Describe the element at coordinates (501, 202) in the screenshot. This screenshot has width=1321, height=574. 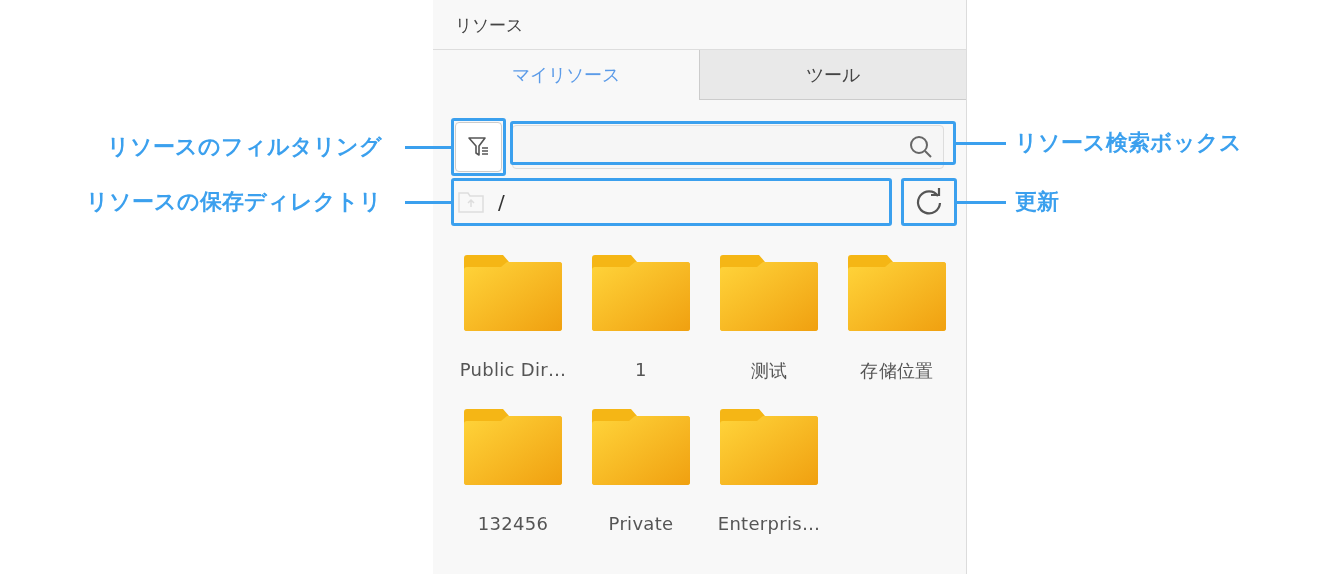
I see `path-text: /` at that location.